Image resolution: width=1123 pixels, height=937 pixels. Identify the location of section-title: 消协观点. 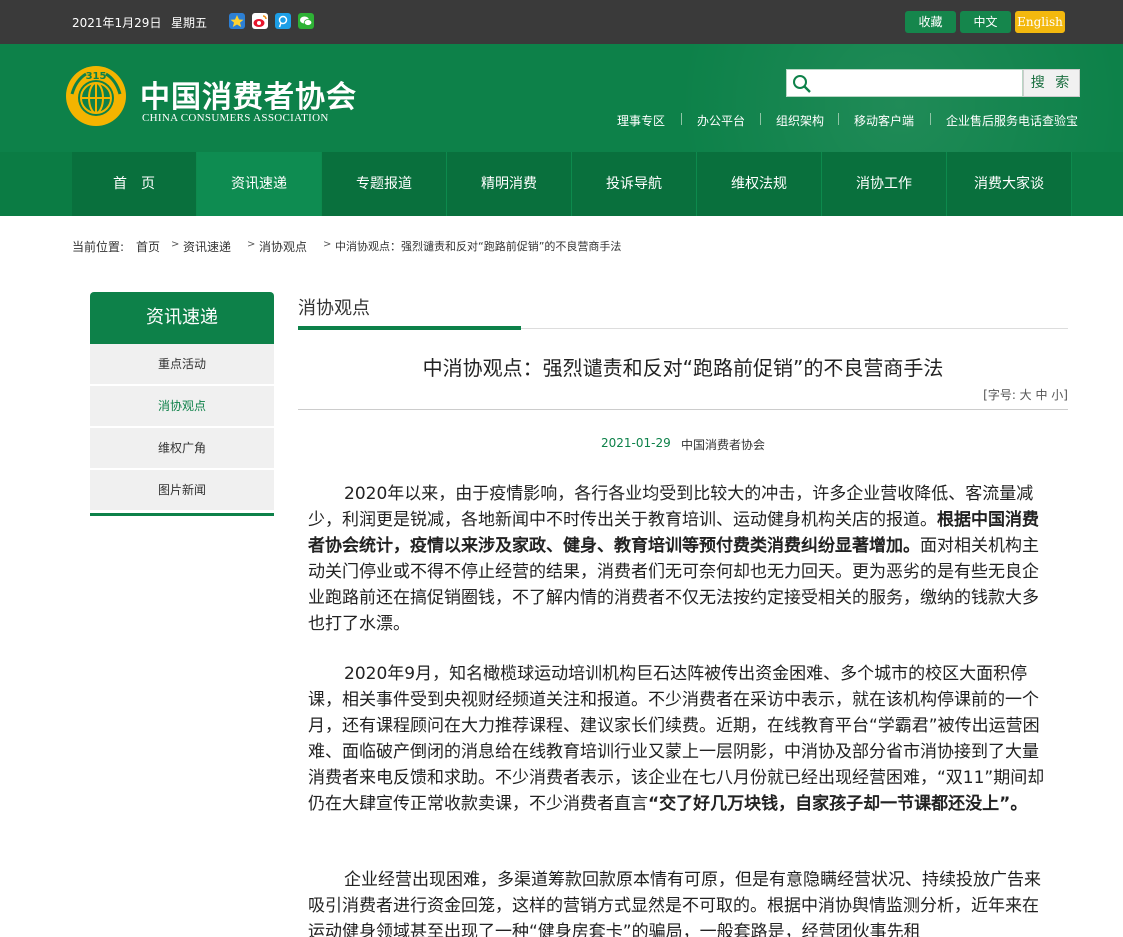
(334, 308).